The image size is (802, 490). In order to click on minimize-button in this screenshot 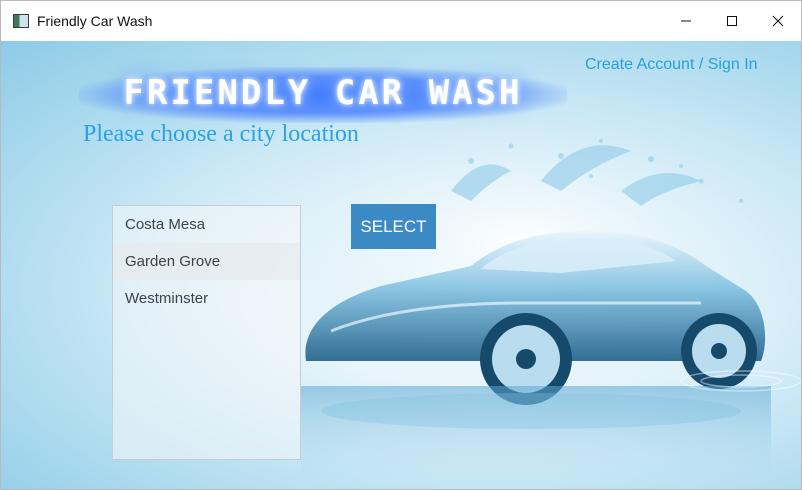, I will do `click(686, 21)`.